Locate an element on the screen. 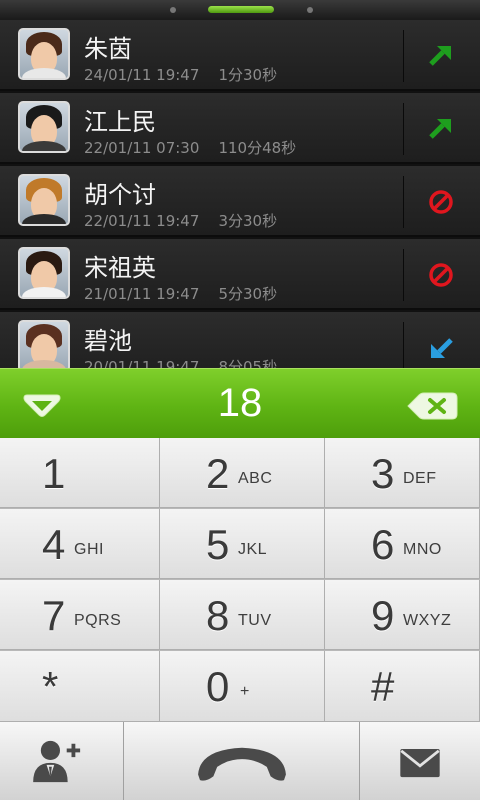  key-star: * is located at coordinates (80, 686).